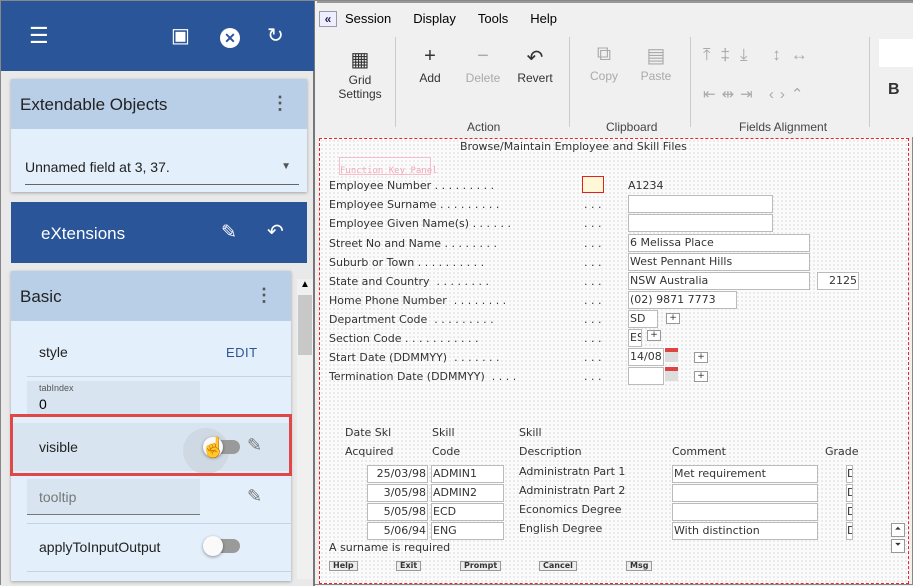  Describe the element at coordinates (409, 566) in the screenshot. I see `fkey-button-exit: Exit` at that location.